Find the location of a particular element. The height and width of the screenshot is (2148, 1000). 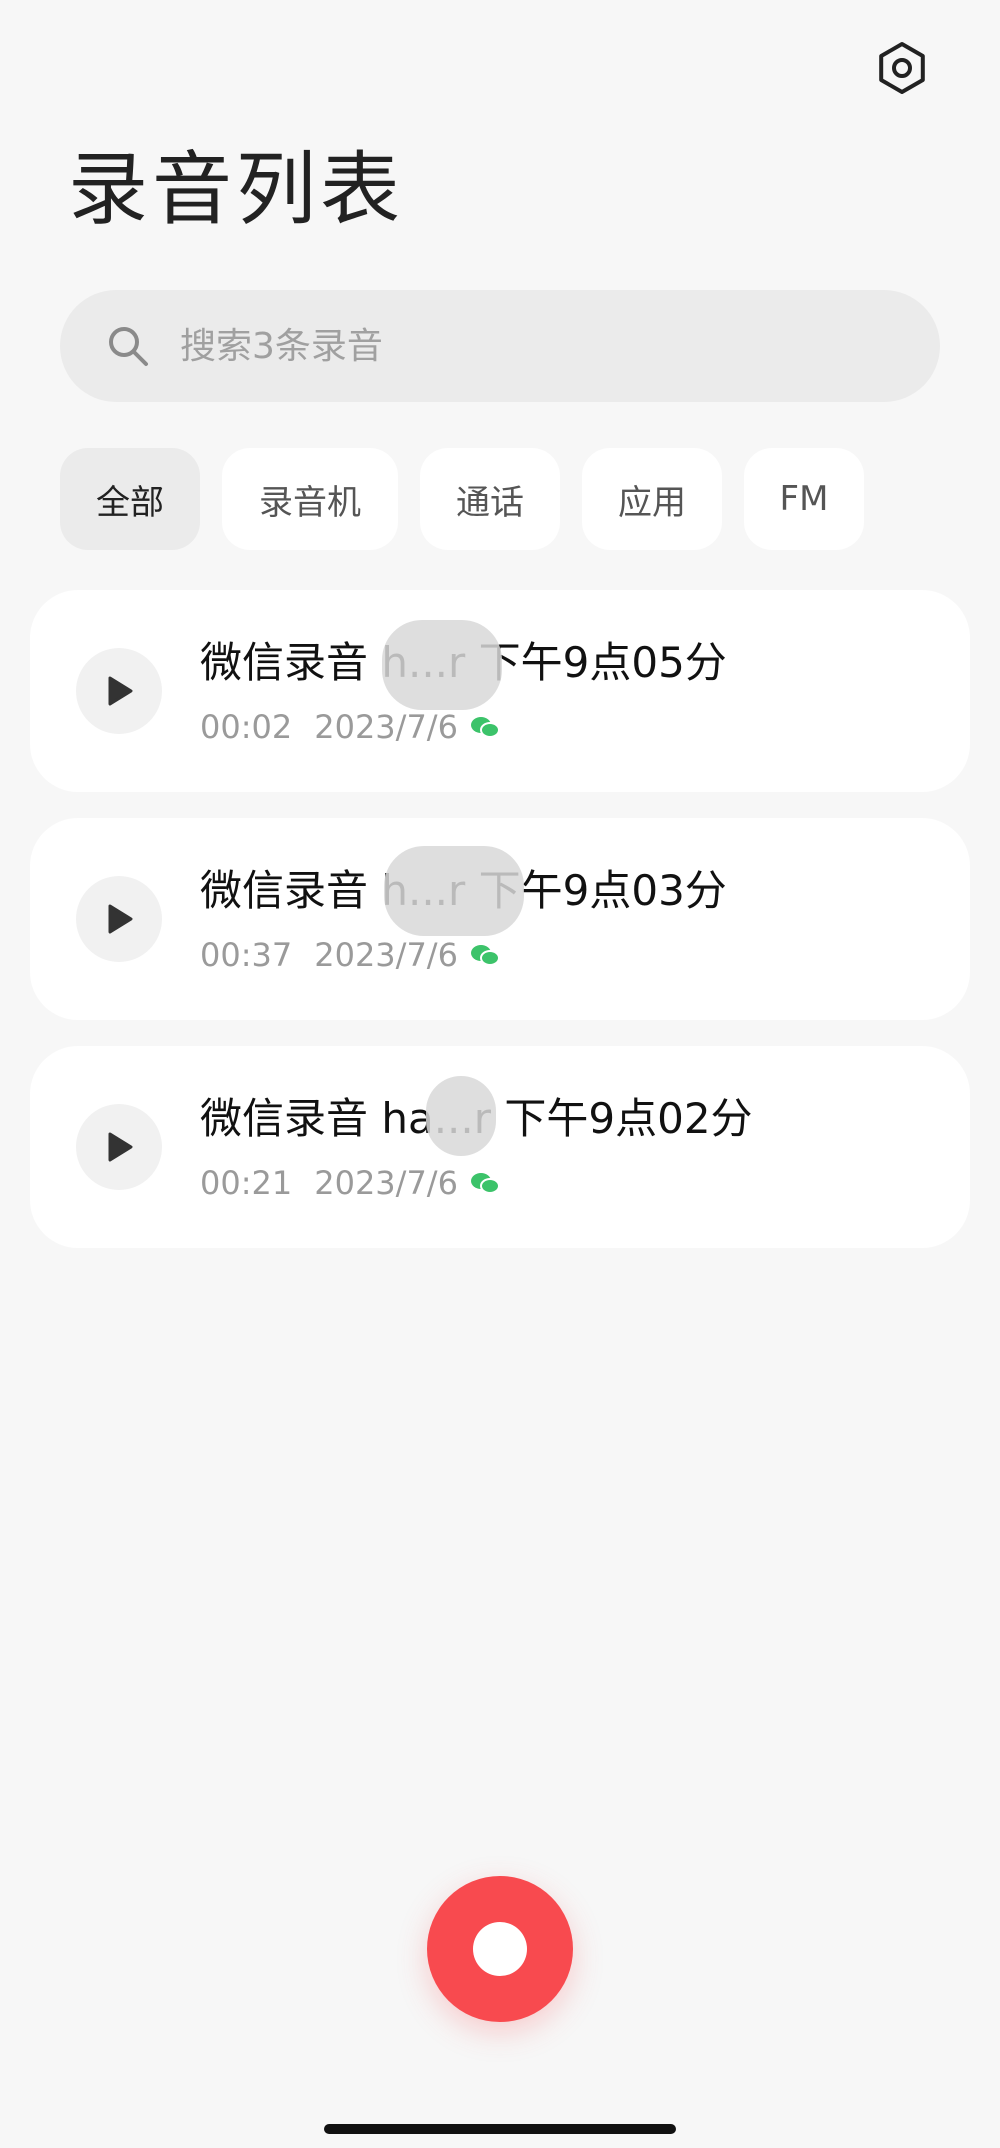

filter-chip-fm: FM is located at coordinates (804, 499).